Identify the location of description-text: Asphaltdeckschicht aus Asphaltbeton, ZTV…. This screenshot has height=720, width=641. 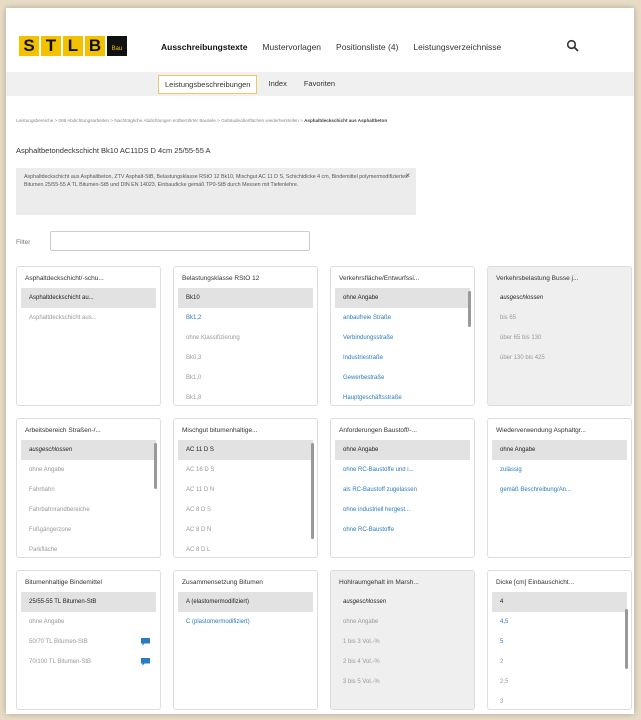
(216, 181).